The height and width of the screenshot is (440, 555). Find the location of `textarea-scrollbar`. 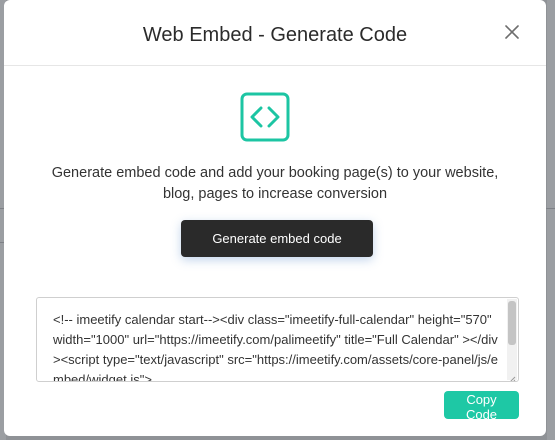

textarea-scrollbar is located at coordinates (512, 339).